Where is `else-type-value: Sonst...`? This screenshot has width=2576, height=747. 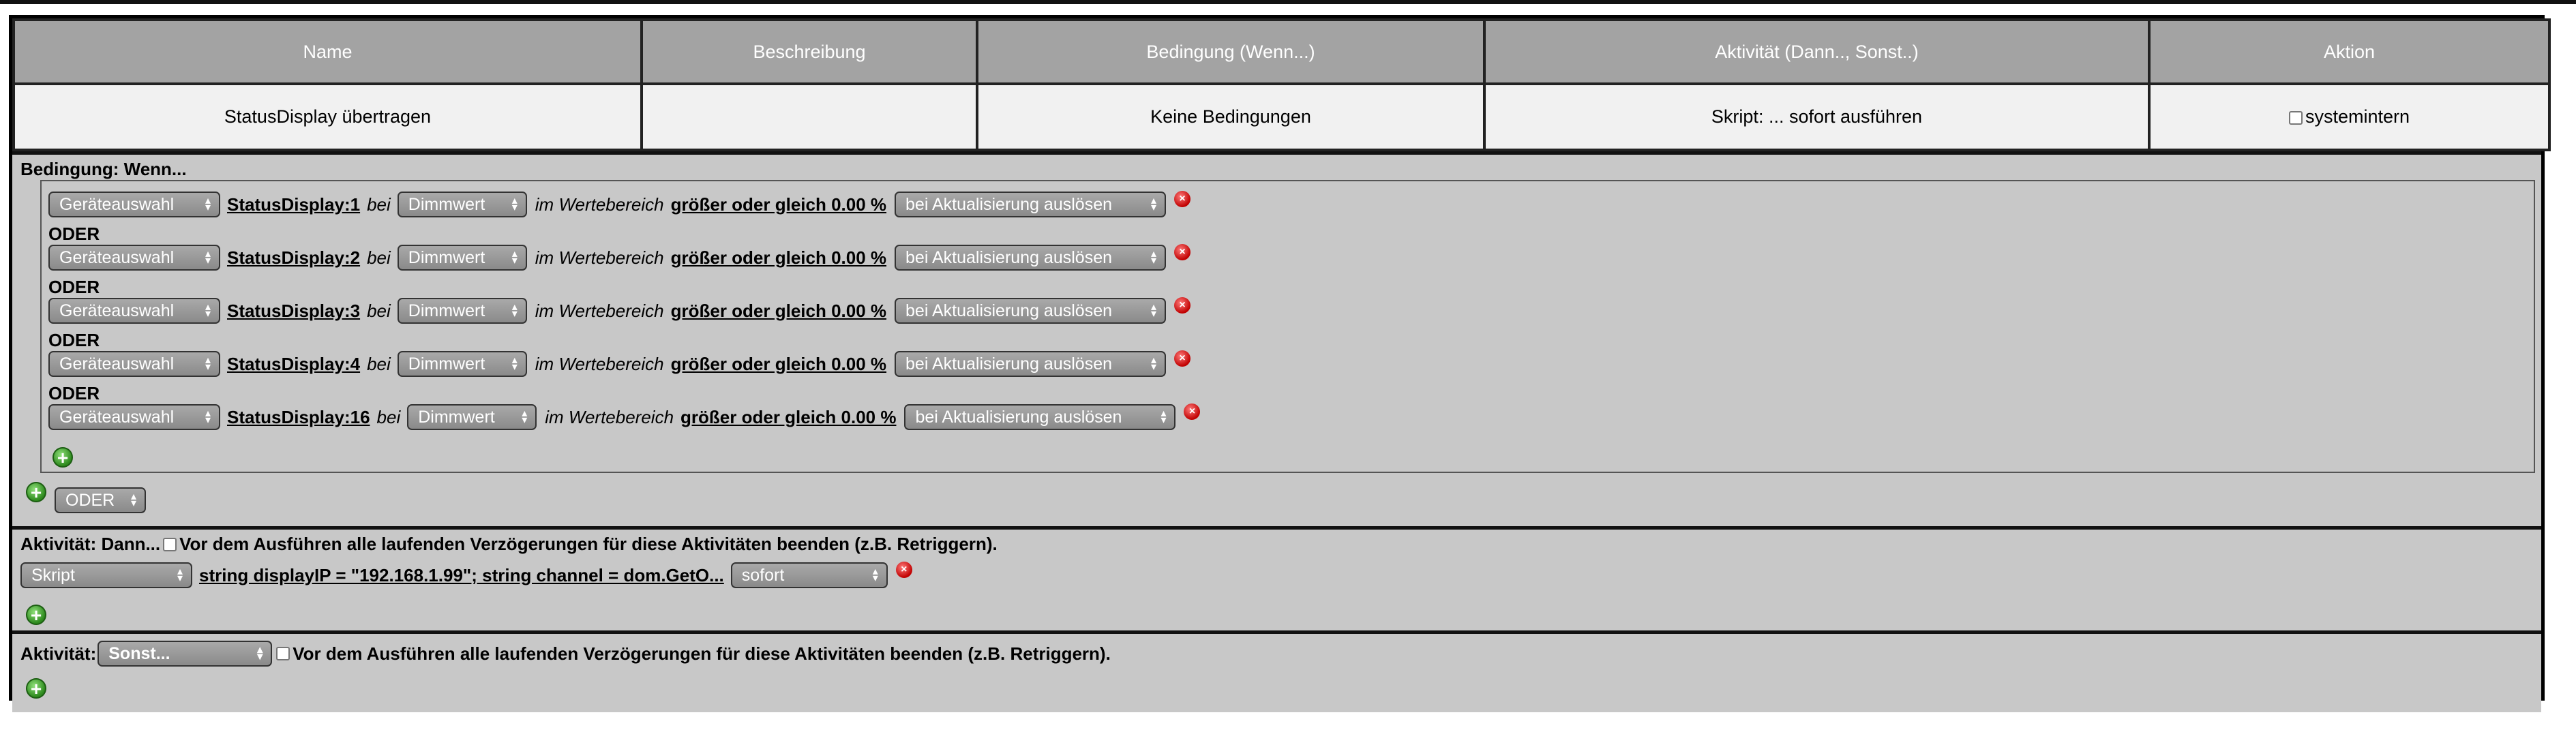 else-type-value: Sonst... is located at coordinates (139, 653).